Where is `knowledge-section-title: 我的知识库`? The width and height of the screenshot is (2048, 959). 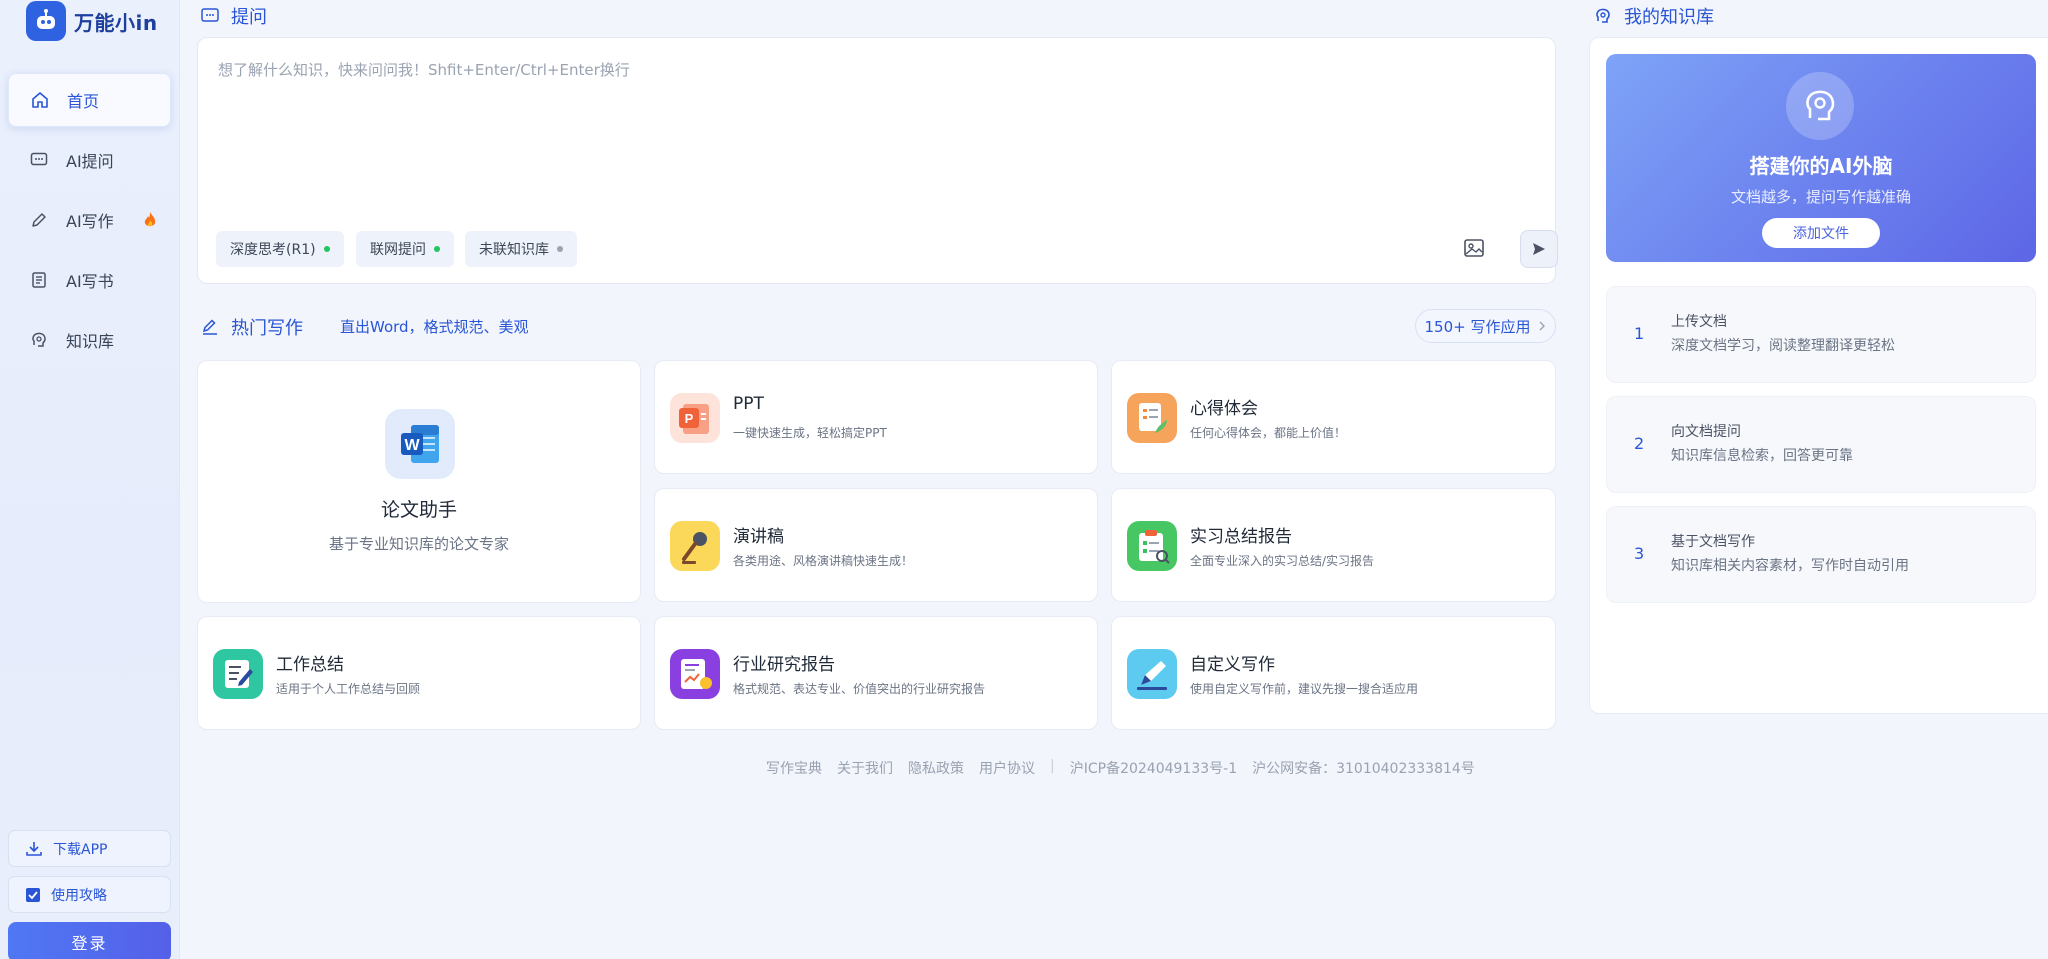 knowledge-section-title: 我的知识库 is located at coordinates (1654, 16).